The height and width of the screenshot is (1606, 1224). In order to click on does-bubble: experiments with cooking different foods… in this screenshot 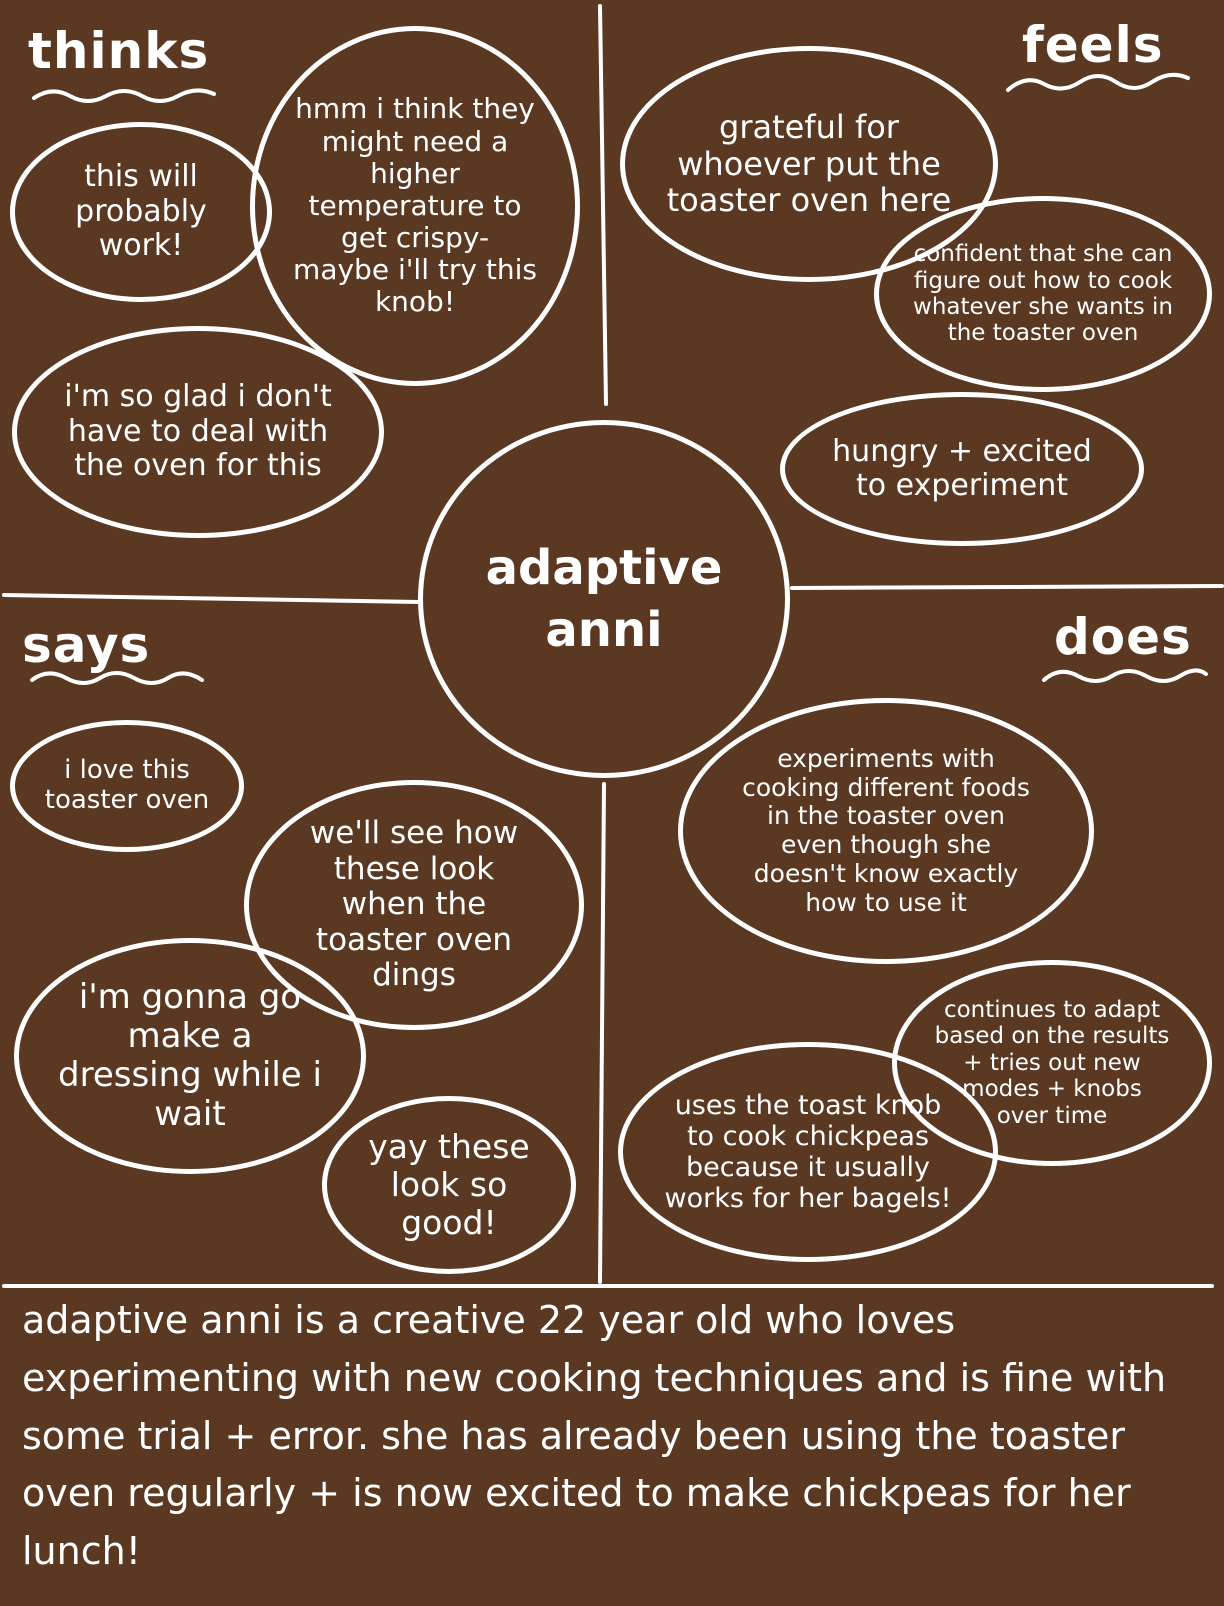, I will do `click(886, 831)`.